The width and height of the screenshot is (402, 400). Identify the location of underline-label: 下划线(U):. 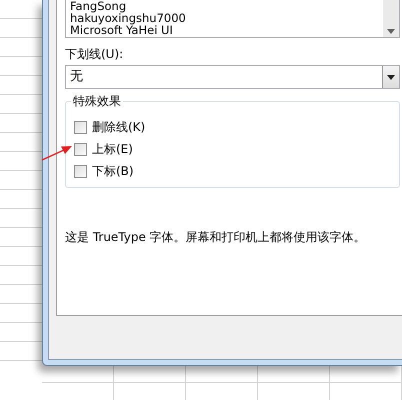
(94, 54).